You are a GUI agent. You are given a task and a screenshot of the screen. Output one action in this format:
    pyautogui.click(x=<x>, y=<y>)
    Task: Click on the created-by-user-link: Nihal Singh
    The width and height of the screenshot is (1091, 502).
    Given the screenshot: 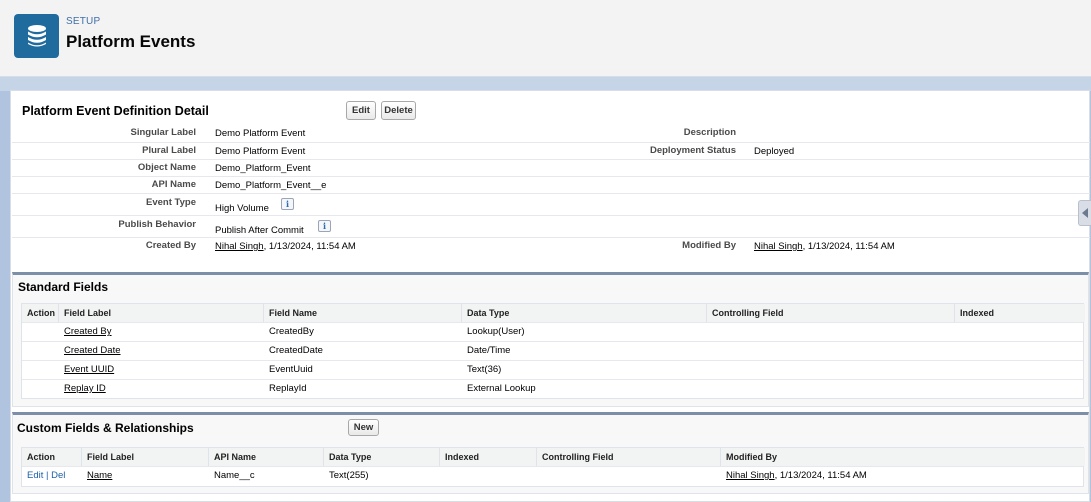 What is the action you would take?
    pyautogui.click(x=239, y=246)
    